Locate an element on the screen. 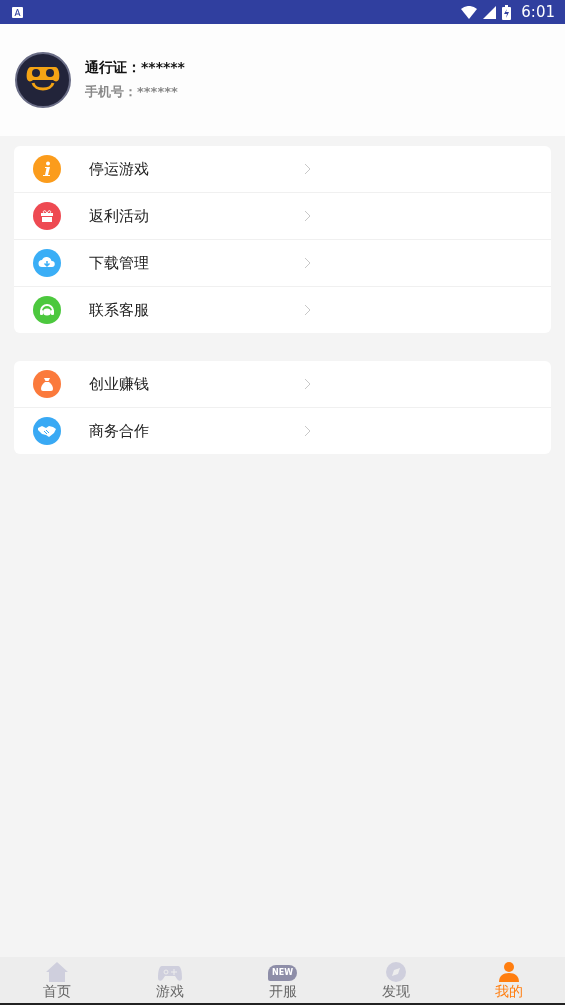 Image resolution: width=565 pixels, height=1005 pixels. gamepad-icon is located at coordinates (169, 973).